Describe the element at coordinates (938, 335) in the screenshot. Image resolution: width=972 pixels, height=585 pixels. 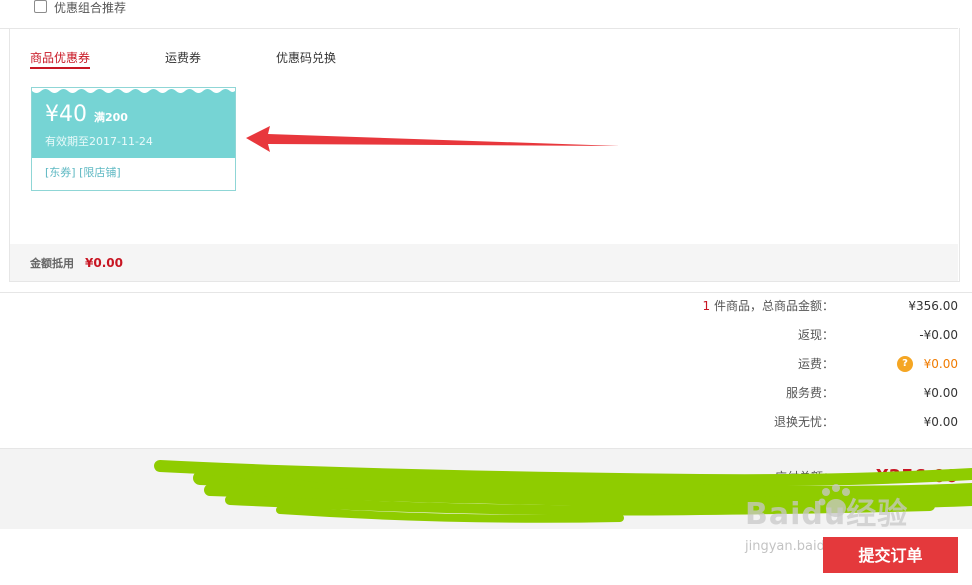
I see `cashback-value: -¥0.00` at that location.